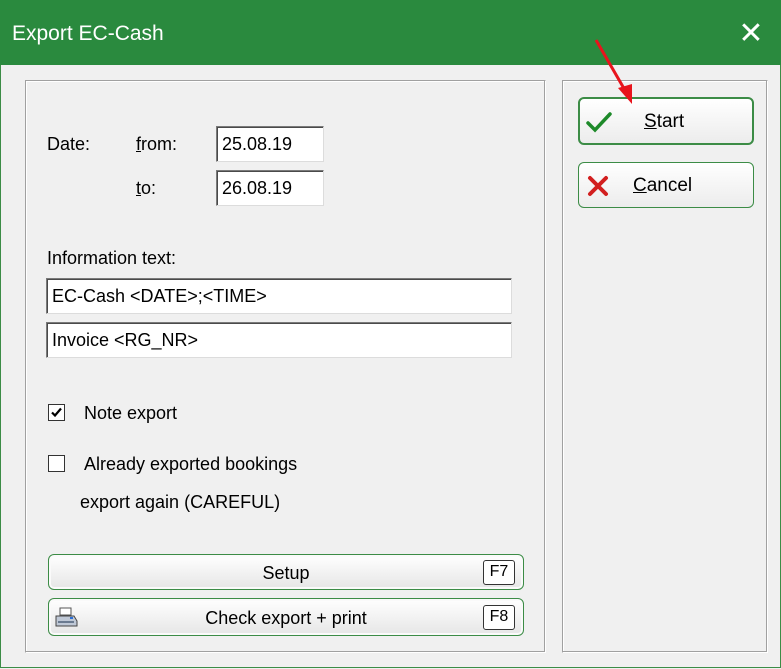 This screenshot has height=669, width=781. What do you see at coordinates (499, 572) in the screenshot?
I see `setup-shortcut-key: F7` at bounding box center [499, 572].